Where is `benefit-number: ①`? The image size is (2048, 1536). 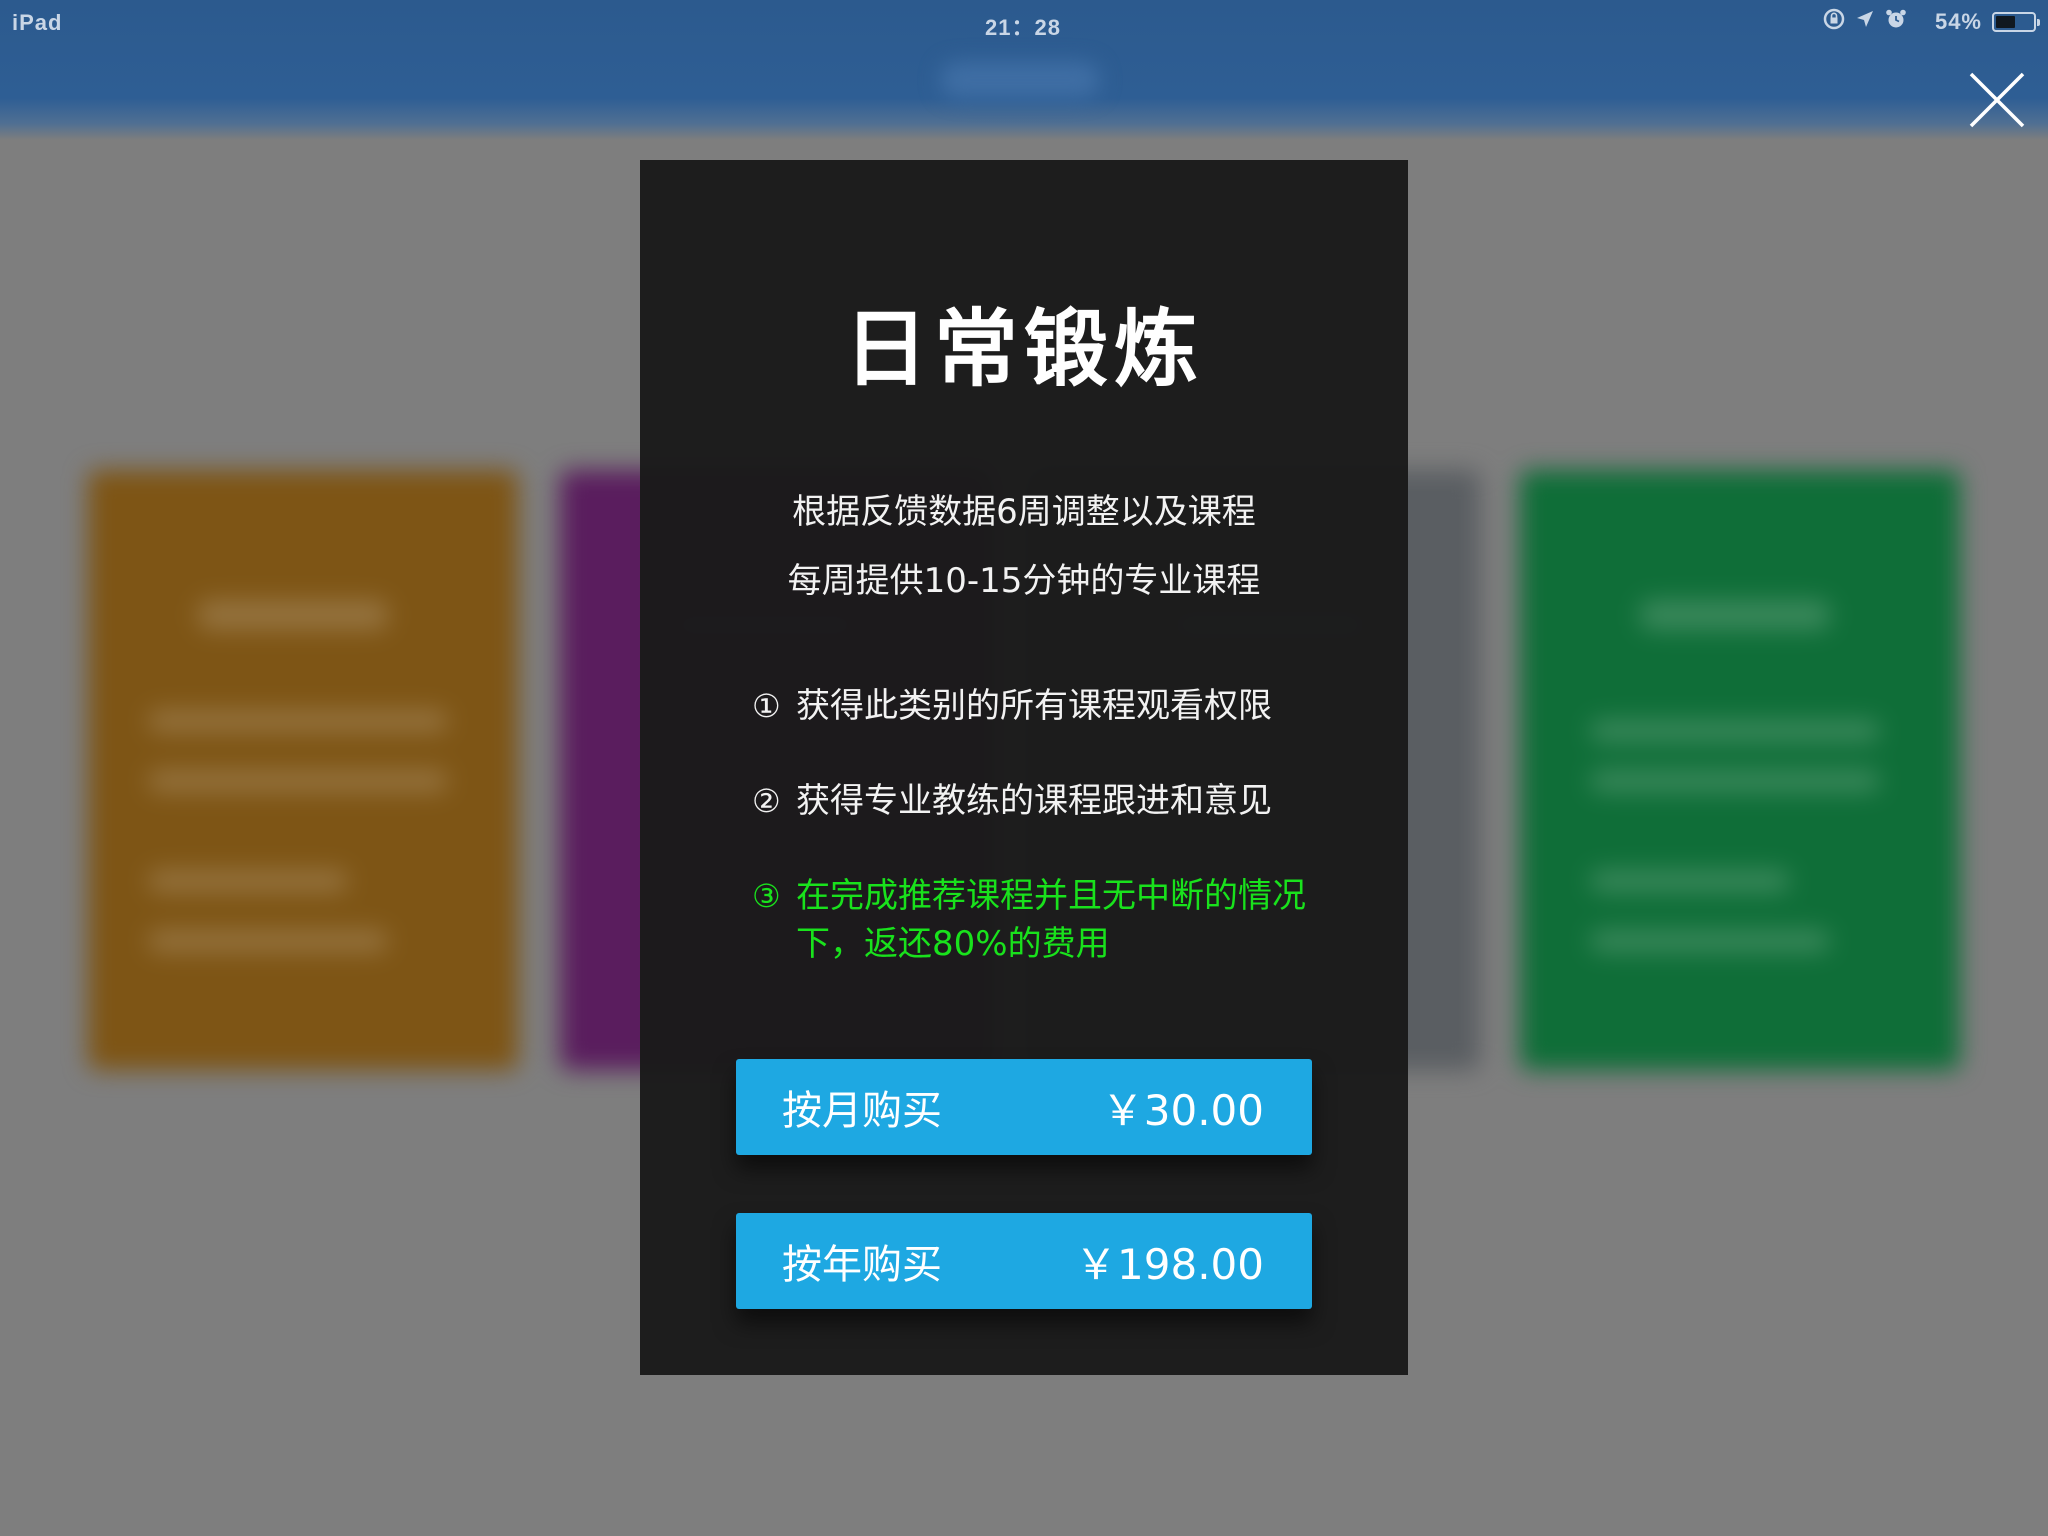 benefit-number: ① is located at coordinates (766, 706).